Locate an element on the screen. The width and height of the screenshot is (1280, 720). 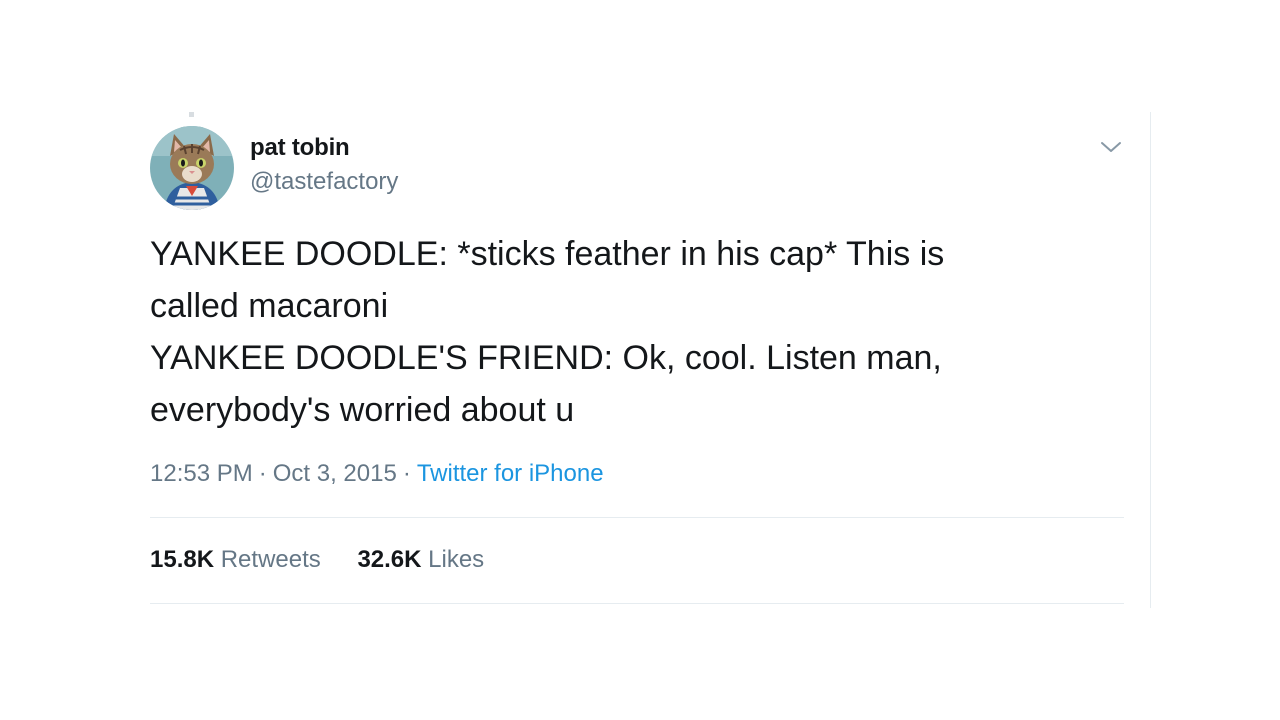
tweet-time: 12:53 PM is located at coordinates (201, 473).